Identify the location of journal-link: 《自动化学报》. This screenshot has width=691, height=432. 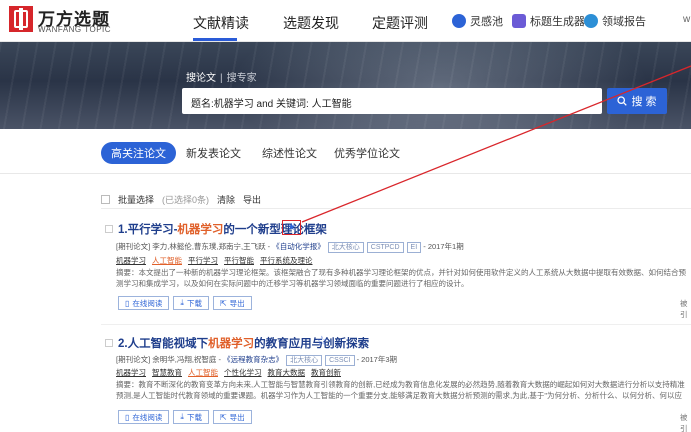
(298, 246).